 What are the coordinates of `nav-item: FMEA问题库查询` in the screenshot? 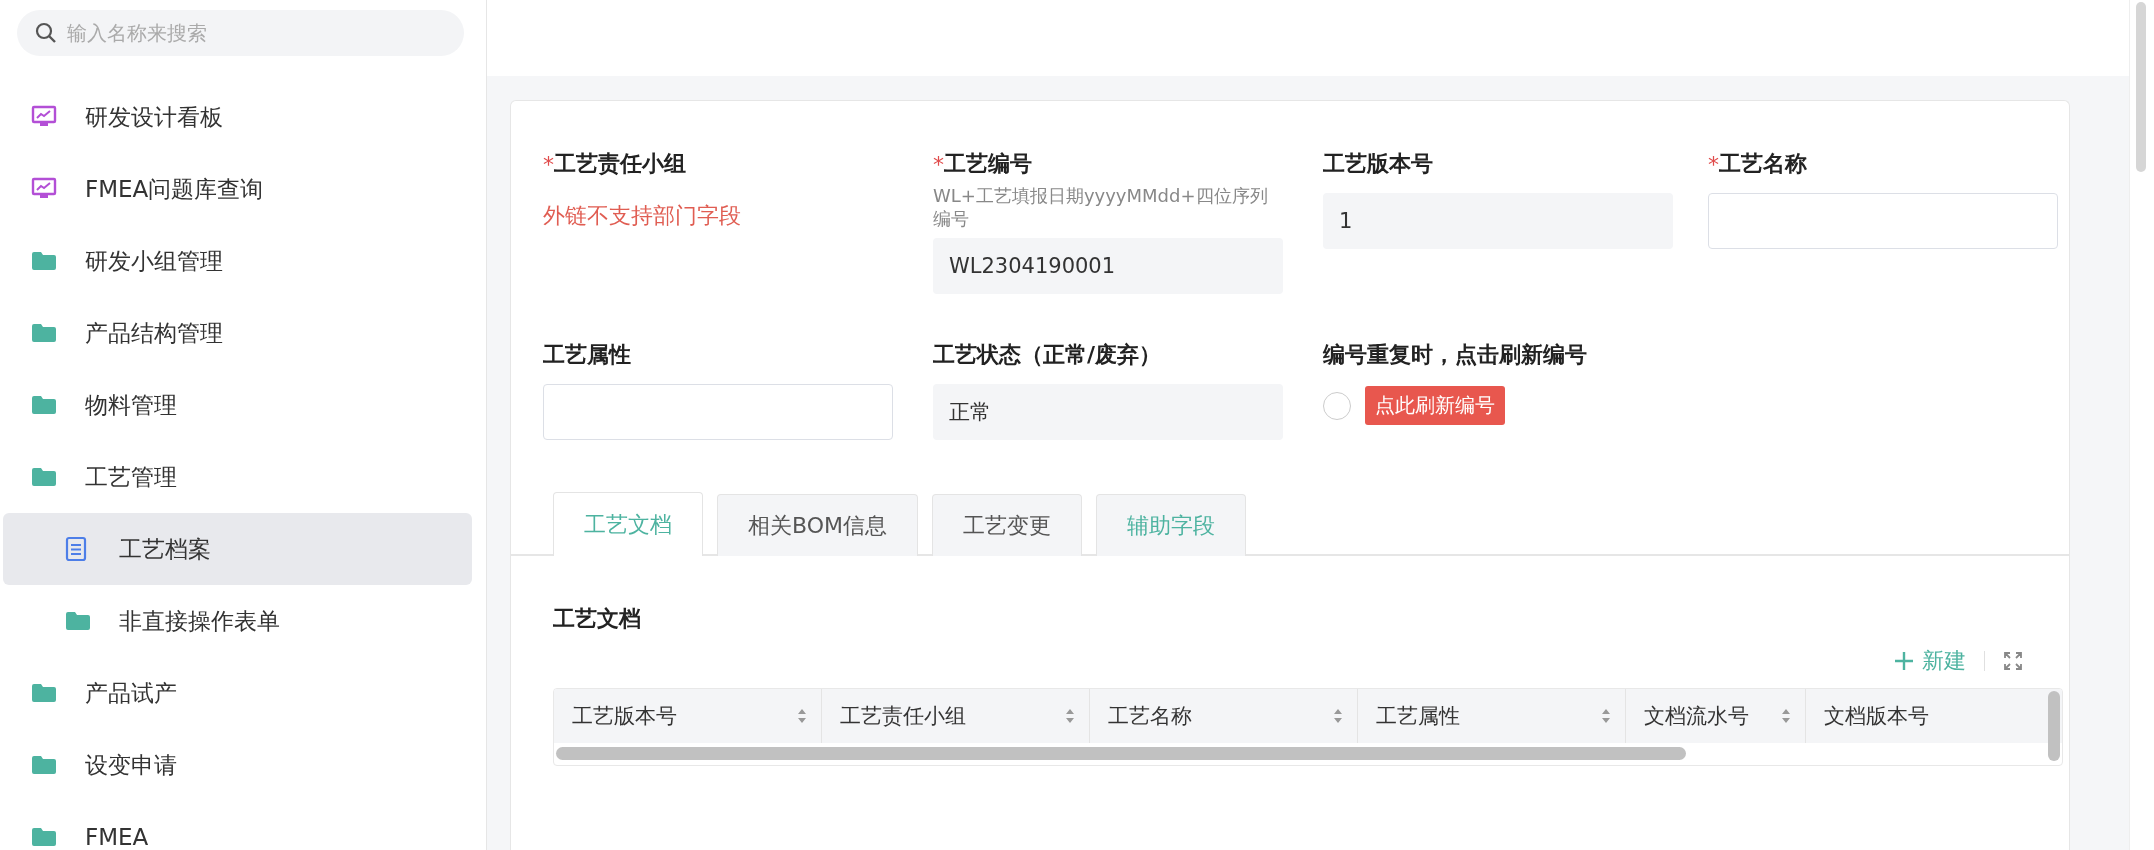 It's located at (237, 189).